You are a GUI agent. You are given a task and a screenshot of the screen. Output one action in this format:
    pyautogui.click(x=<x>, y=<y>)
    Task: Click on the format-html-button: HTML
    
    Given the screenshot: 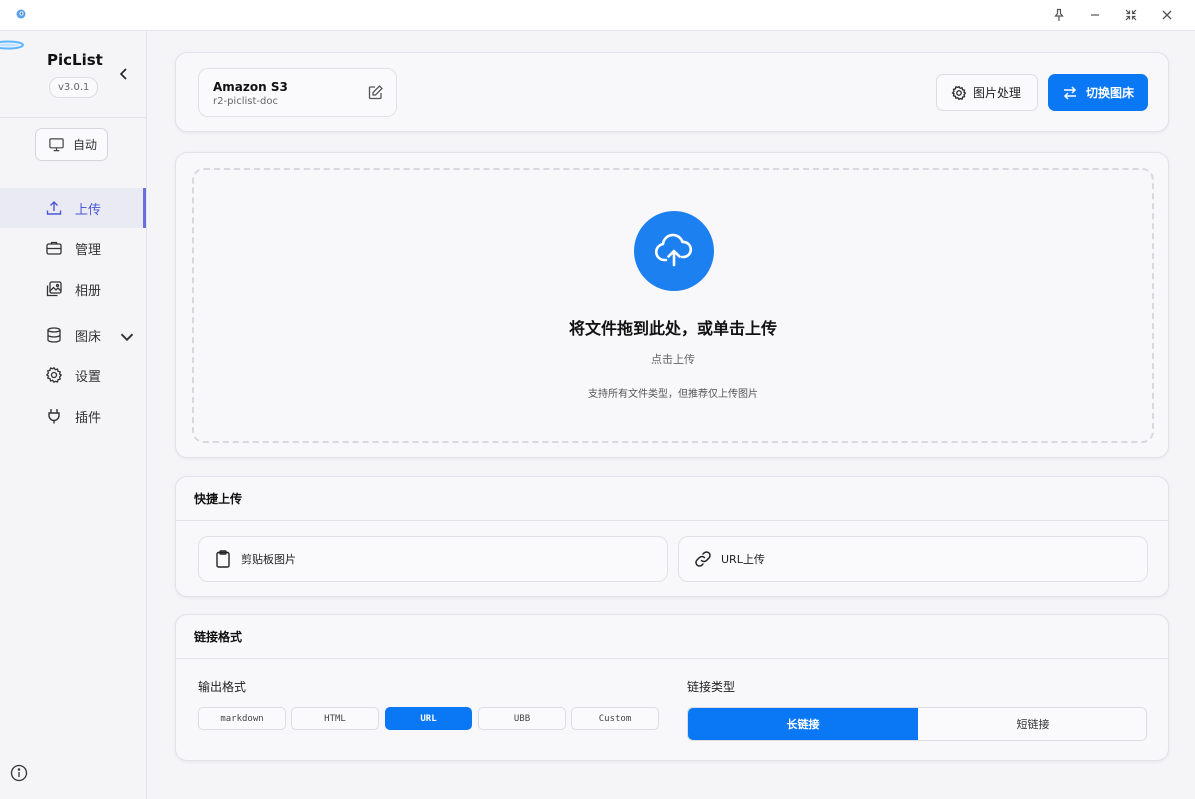 What is the action you would take?
    pyautogui.click(x=335, y=718)
    